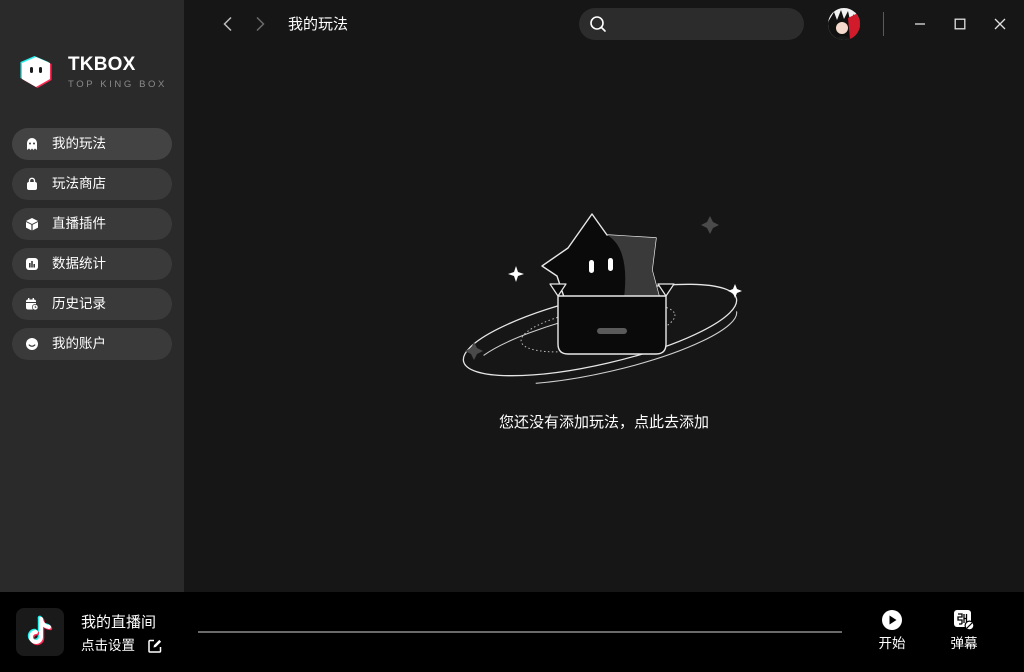  I want to click on chevron-left-icon, so click(227, 24).